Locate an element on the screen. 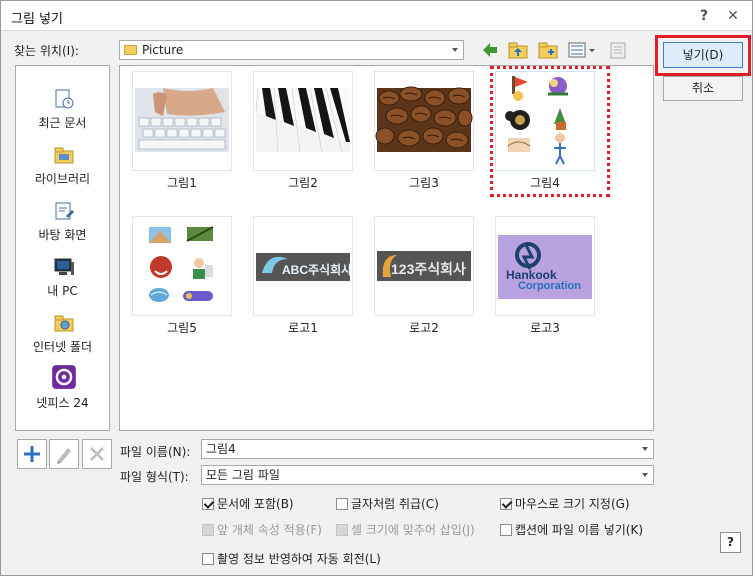 The height and width of the screenshot is (576, 753). insert-button: 넣기(D) is located at coordinates (703, 55).